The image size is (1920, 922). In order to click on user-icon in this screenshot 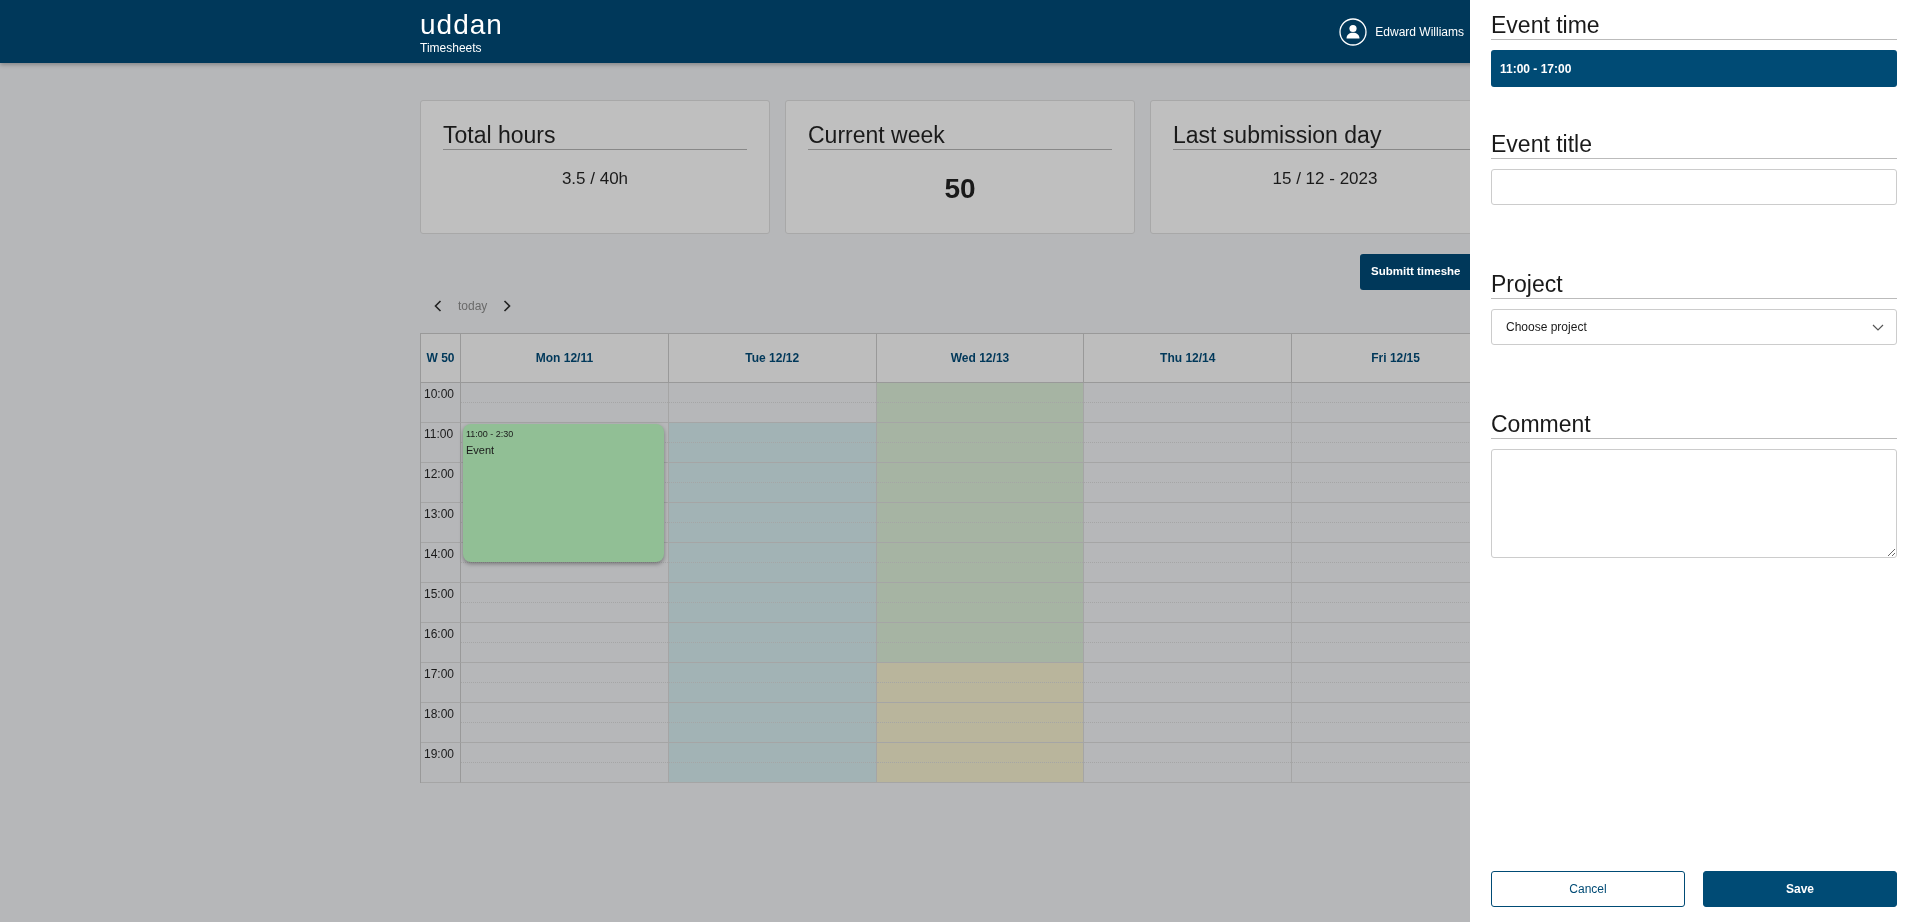, I will do `click(1353, 31)`.